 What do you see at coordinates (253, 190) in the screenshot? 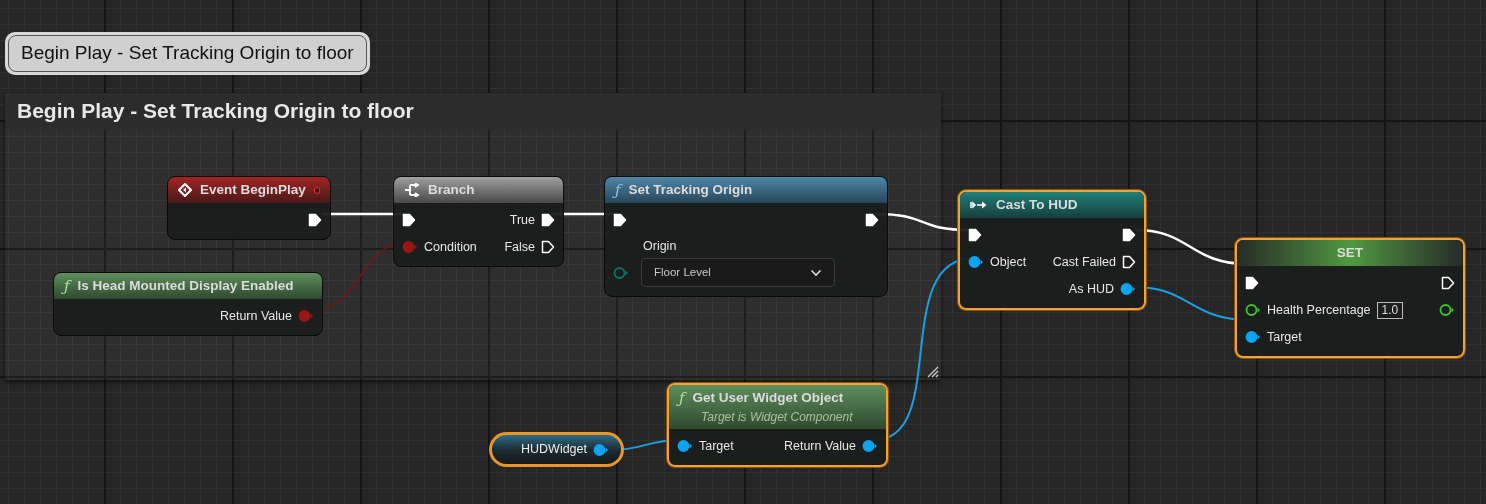
I see `node-title: Event BeginPlay` at bounding box center [253, 190].